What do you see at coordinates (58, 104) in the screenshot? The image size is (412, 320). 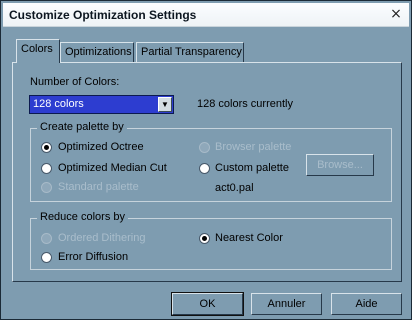 I see `selected-value: 128 colors` at bounding box center [58, 104].